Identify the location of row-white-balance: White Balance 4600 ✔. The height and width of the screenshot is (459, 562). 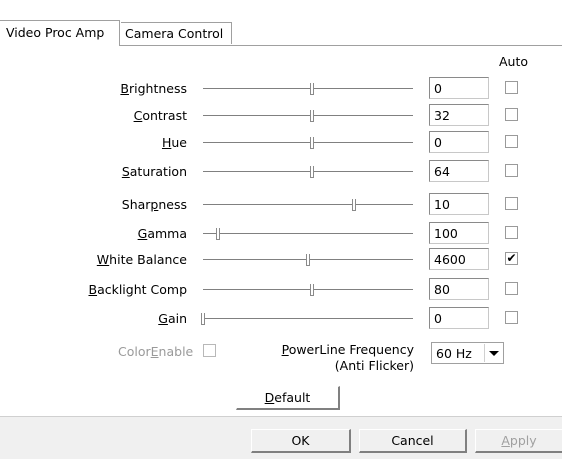
(281, 260).